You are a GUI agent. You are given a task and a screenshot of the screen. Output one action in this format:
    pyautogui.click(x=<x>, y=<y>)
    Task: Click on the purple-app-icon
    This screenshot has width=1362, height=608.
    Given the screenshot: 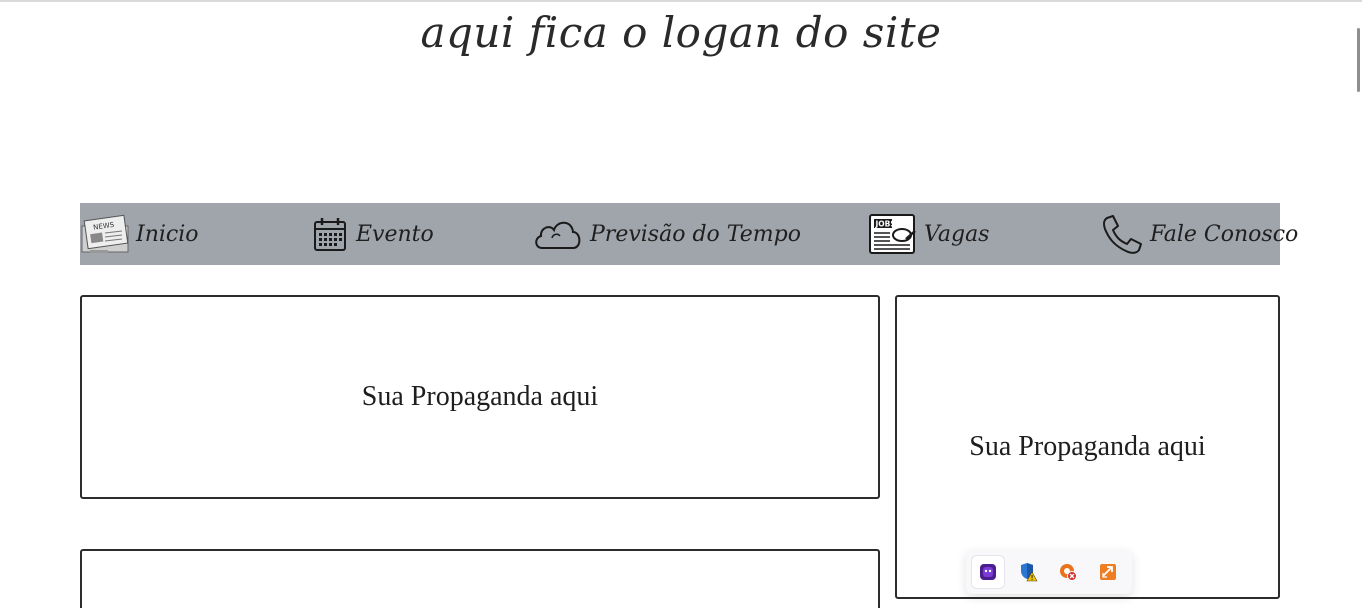 What is the action you would take?
    pyautogui.click(x=988, y=572)
    